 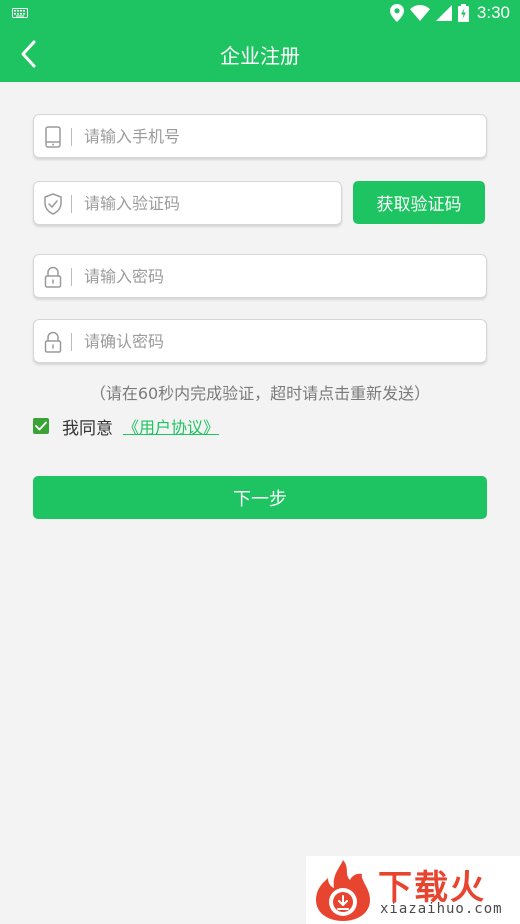 What do you see at coordinates (53, 137) in the screenshot?
I see `phone-icon` at bounding box center [53, 137].